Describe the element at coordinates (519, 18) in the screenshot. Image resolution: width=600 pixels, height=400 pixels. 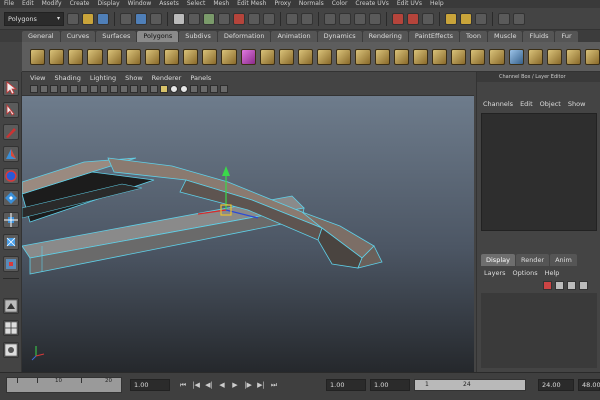
I see `show-hide-tool-settings-icon` at that location.